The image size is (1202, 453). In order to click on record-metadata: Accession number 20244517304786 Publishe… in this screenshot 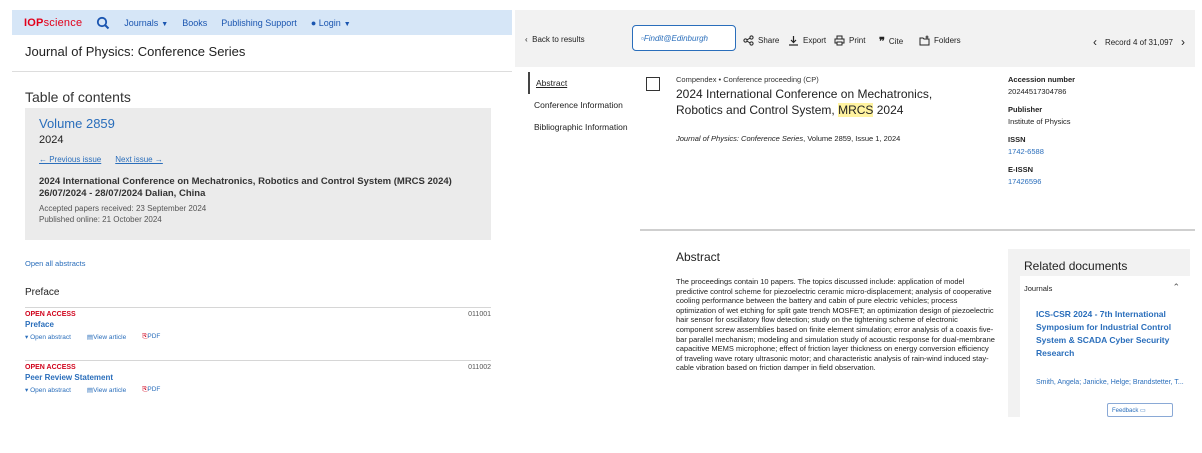, I will do `click(1098, 130)`.